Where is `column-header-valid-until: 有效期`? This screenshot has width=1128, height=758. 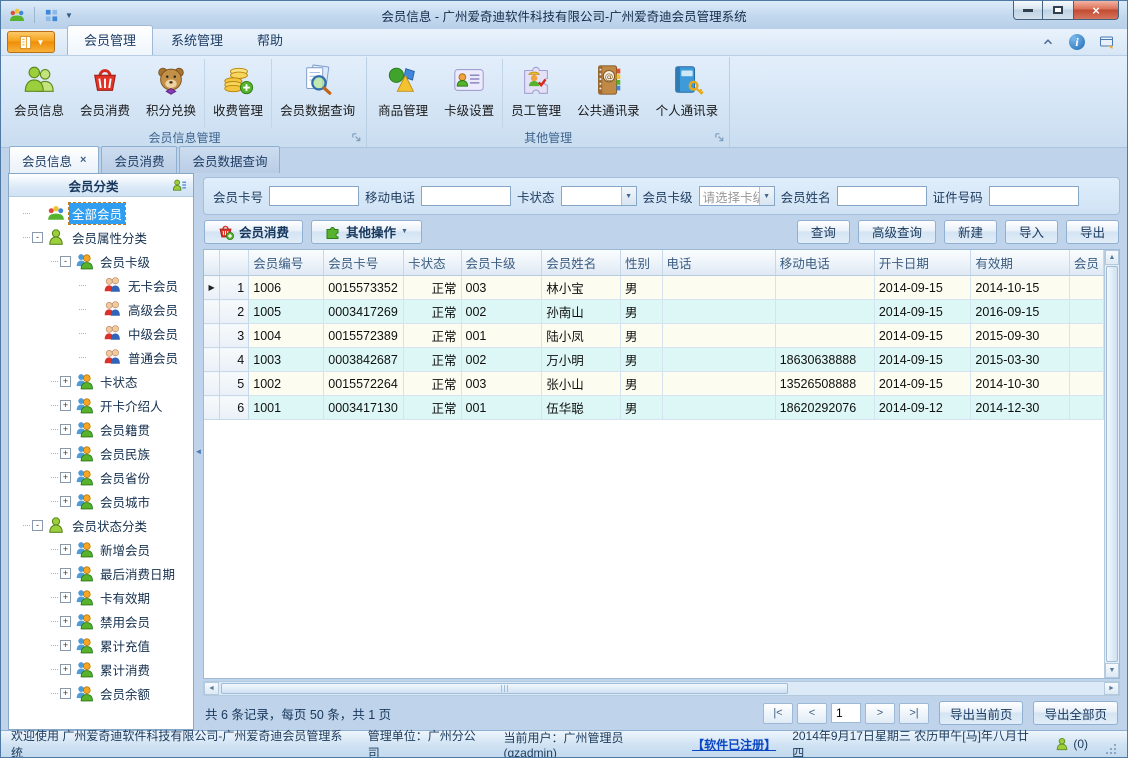
column-header-valid-until: 有效期 is located at coordinates (1020, 263).